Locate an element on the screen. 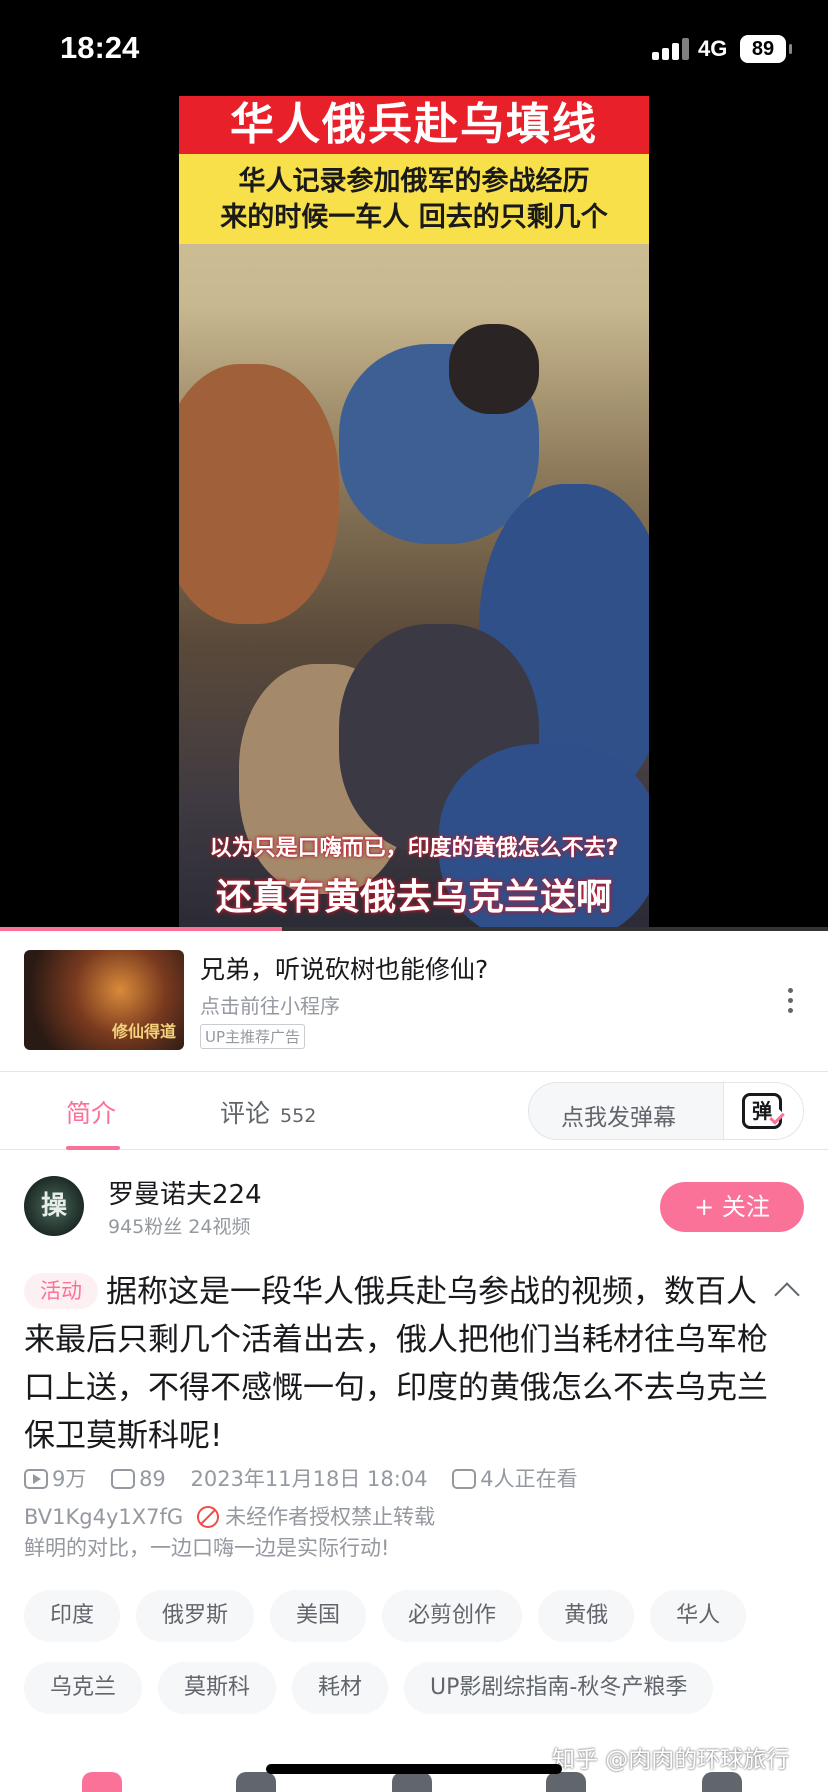 The width and height of the screenshot is (828, 1792). share-icon is located at coordinates (722, 1782).